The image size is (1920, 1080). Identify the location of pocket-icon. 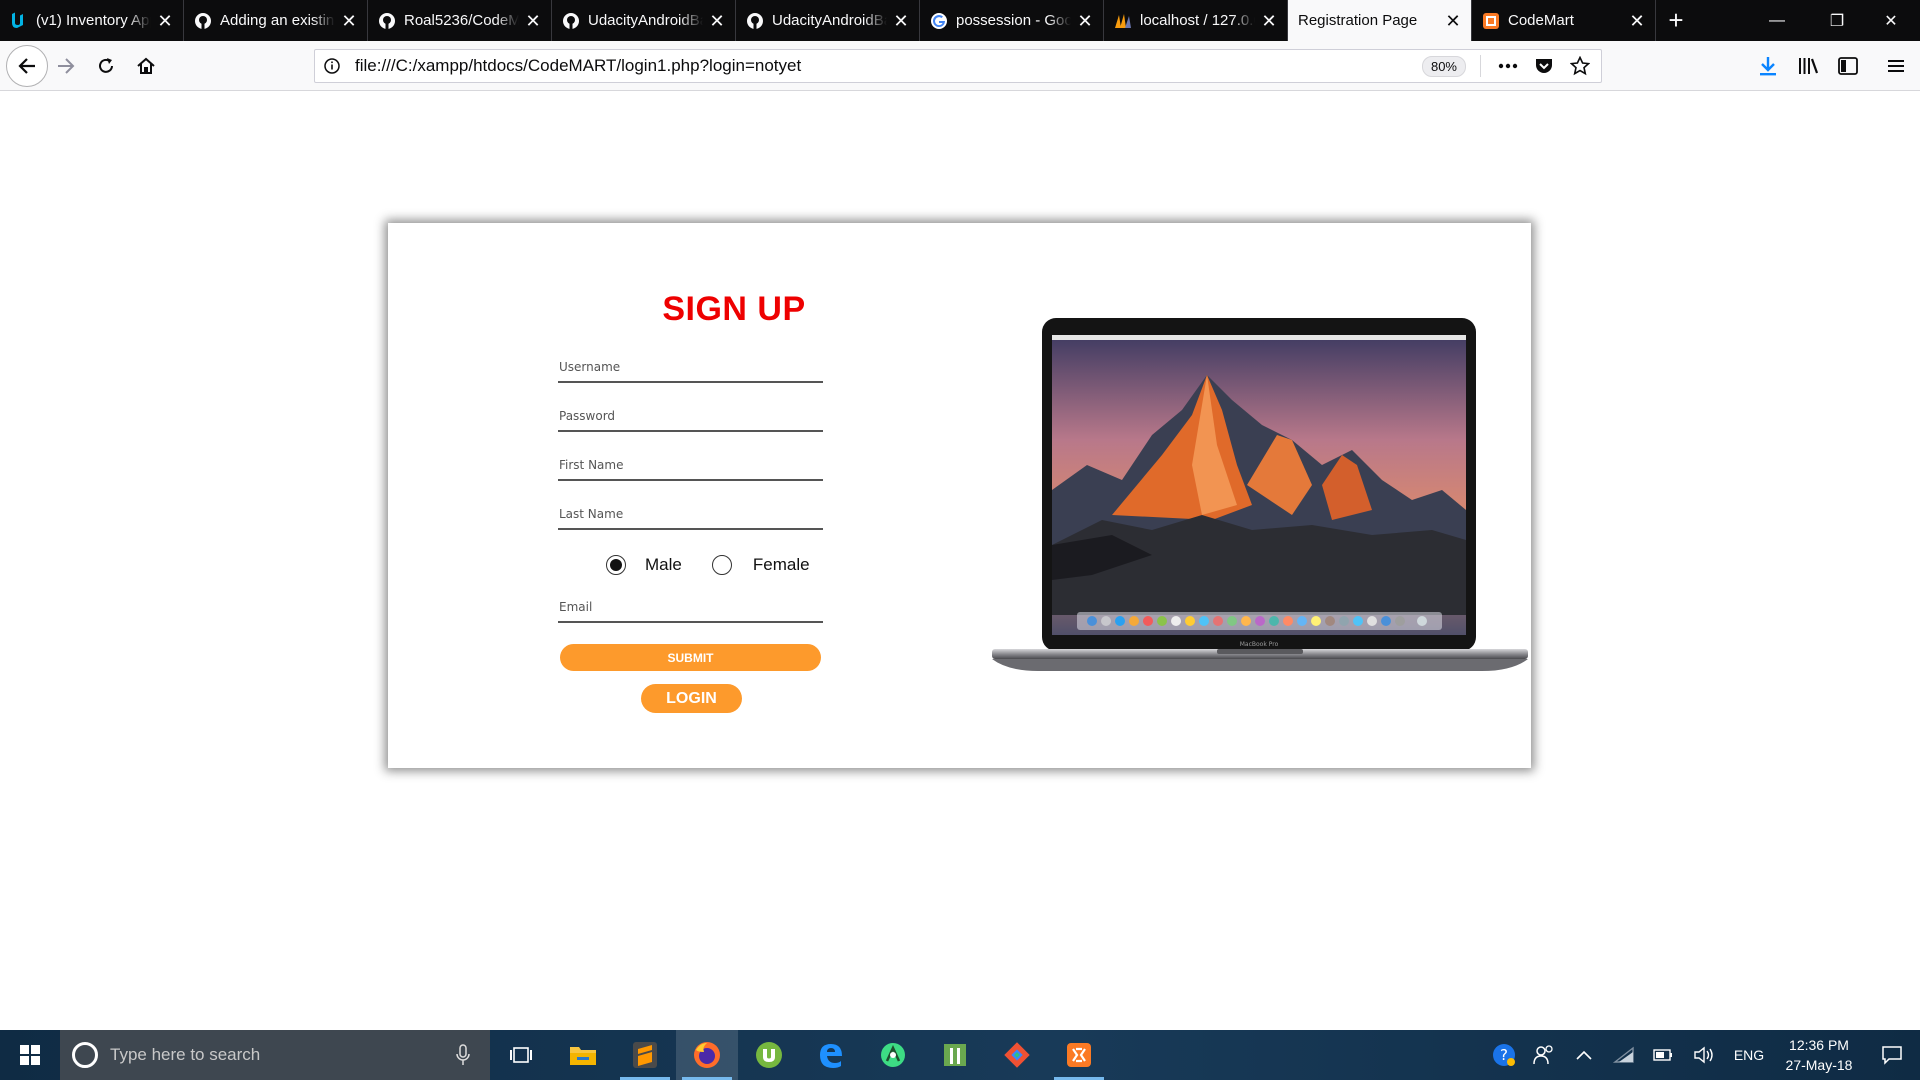
(1544, 66).